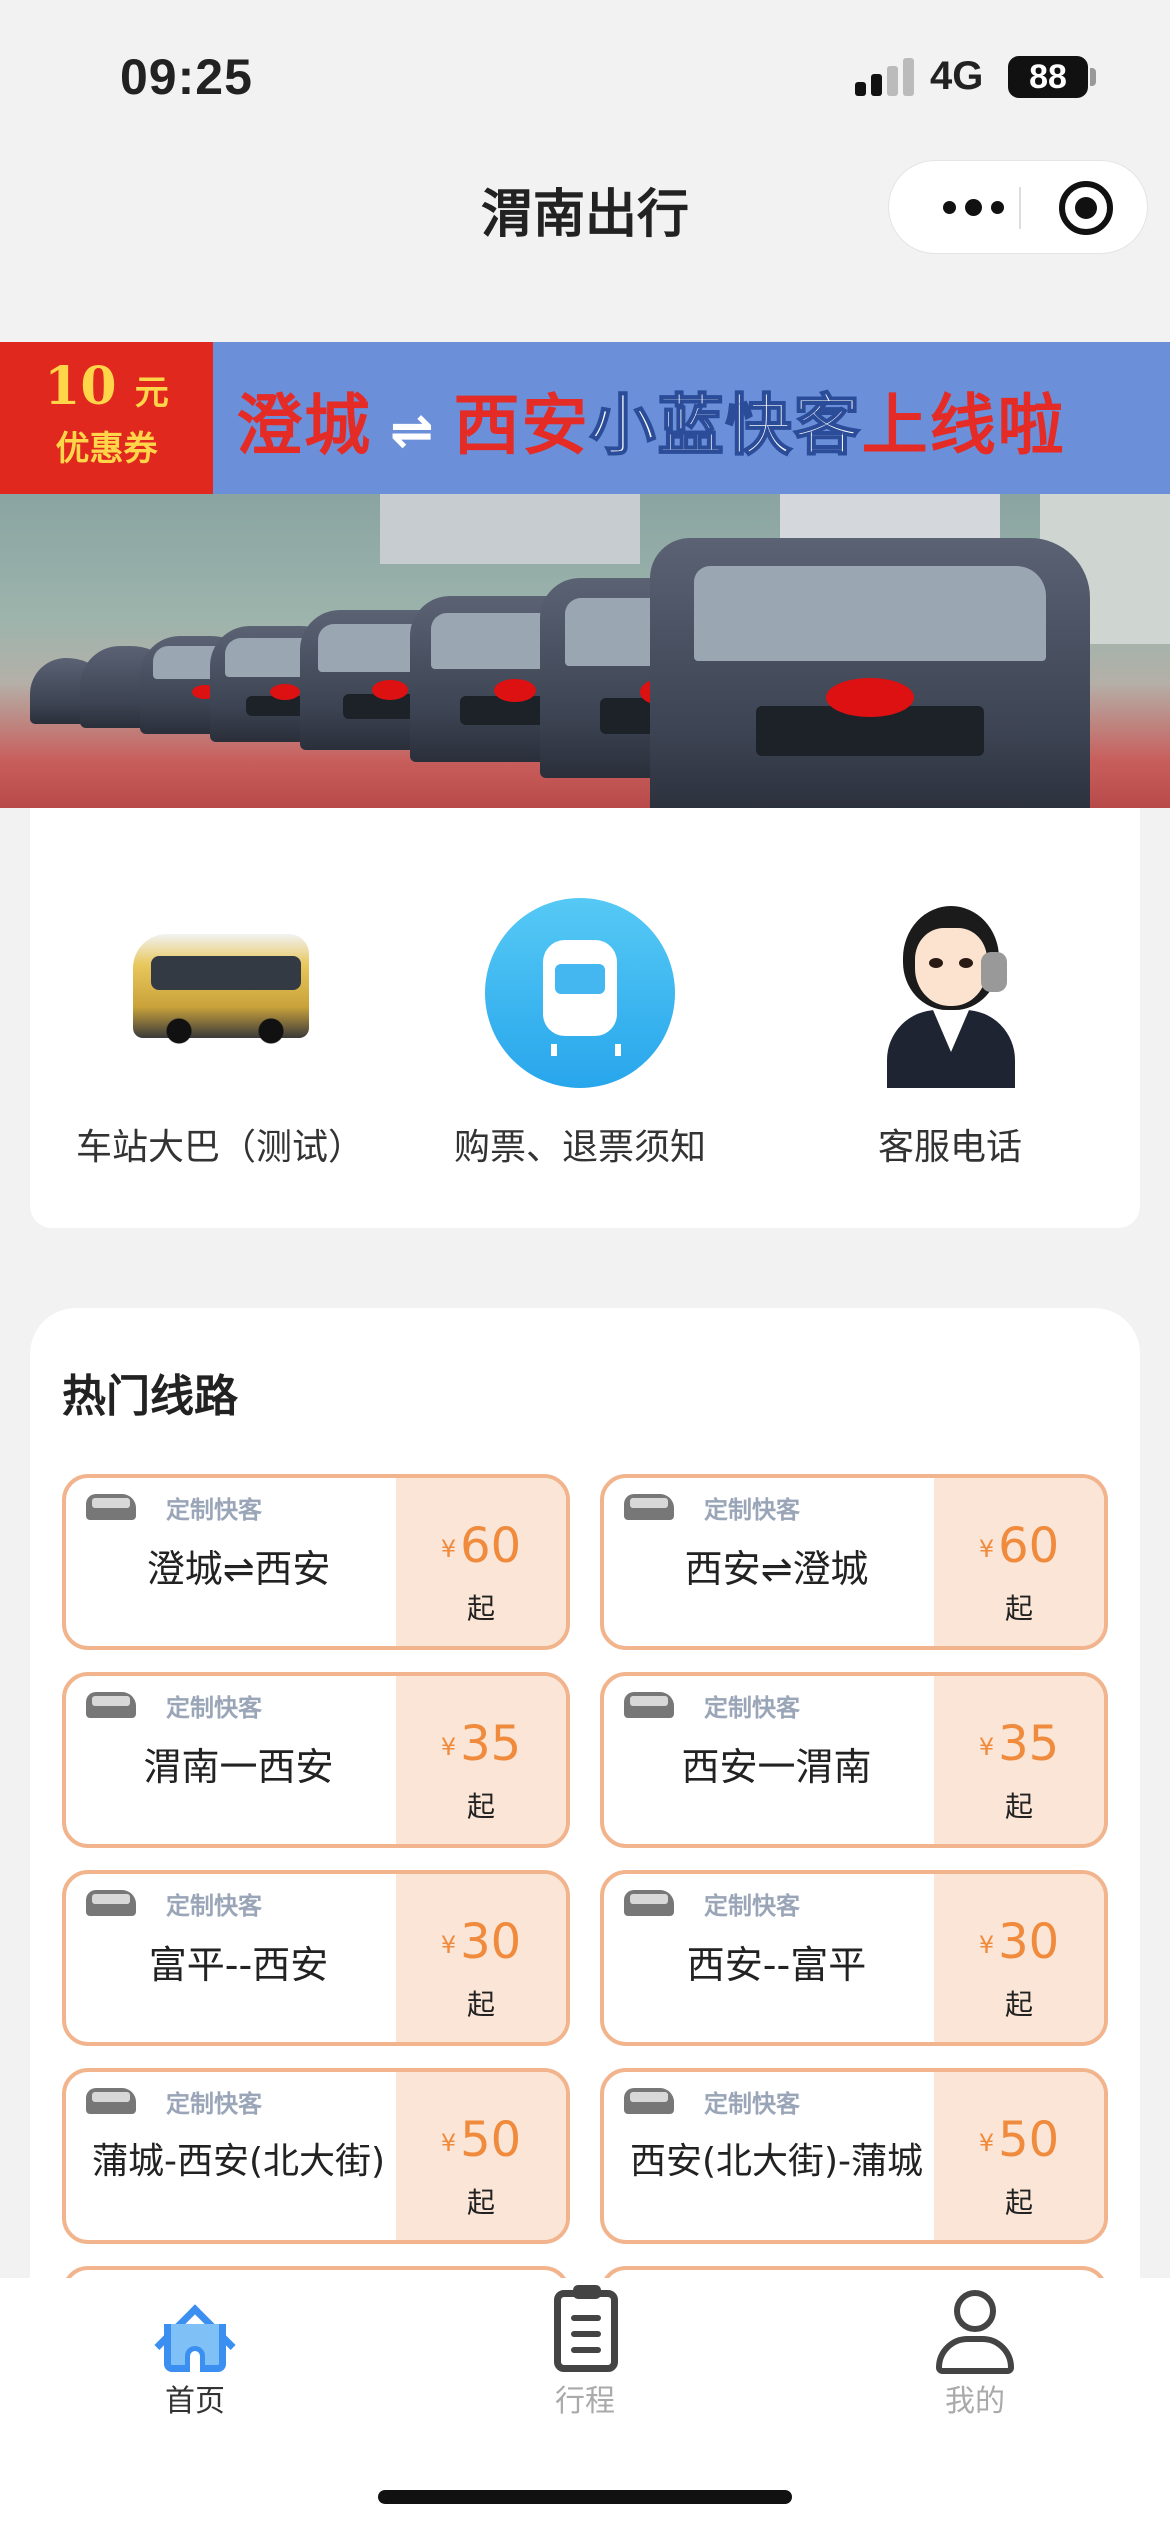  Describe the element at coordinates (1086, 208) in the screenshot. I see `target-close-icon` at that location.